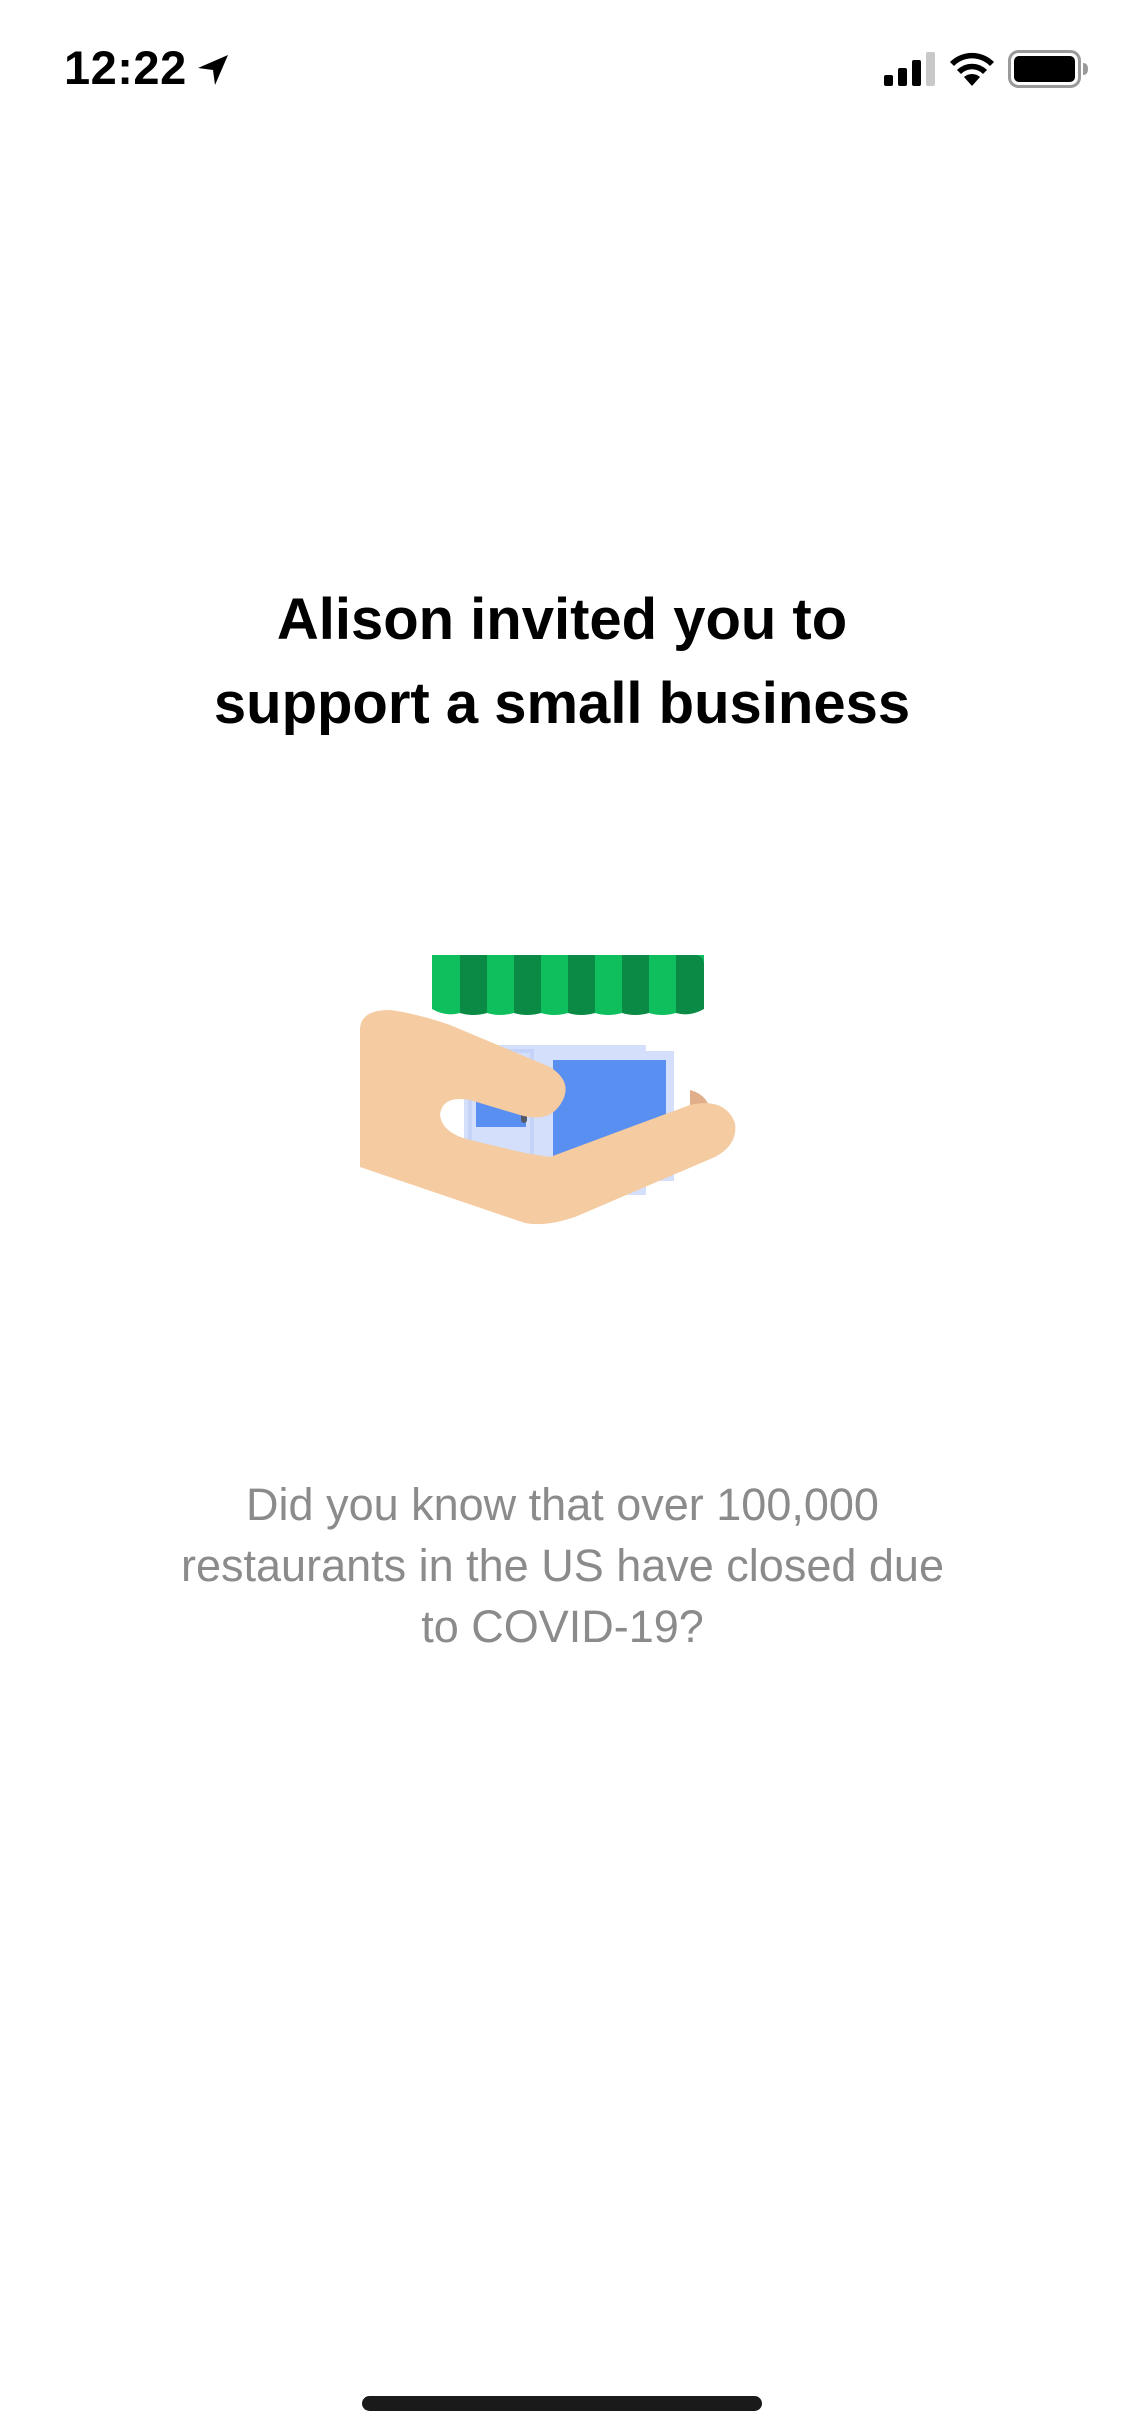 Image resolution: width=1125 pixels, height=2436 pixels. I want to click on headline-line-1: Alison invited you to, so click(562, 619).